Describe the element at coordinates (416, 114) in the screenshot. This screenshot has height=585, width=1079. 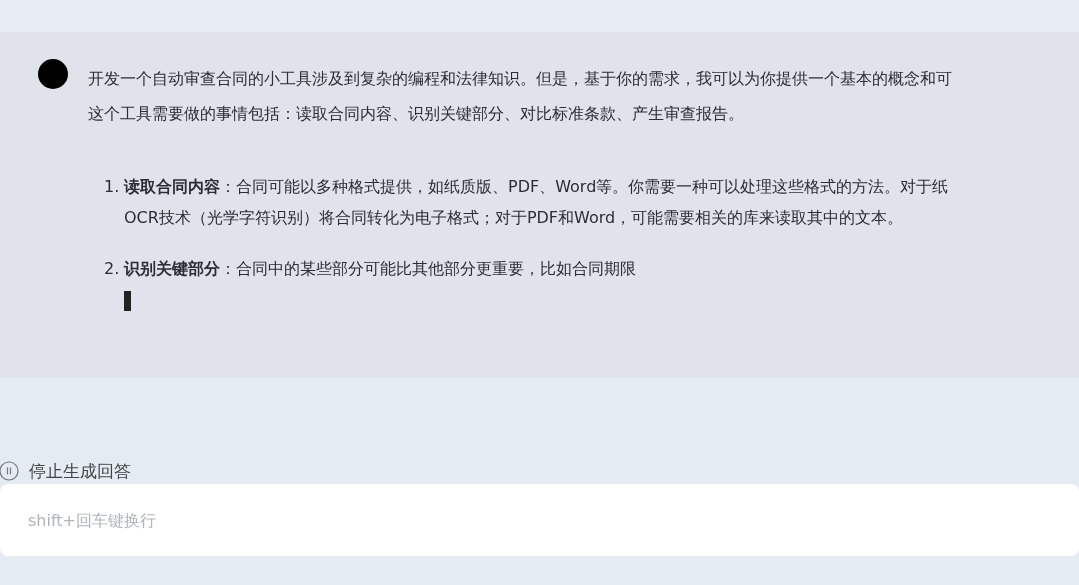
I see `message-text: 这个工具需要做的事情包括：读取合同内容、识别关键部分、对比标准条款、产生审查报告。` at that location.